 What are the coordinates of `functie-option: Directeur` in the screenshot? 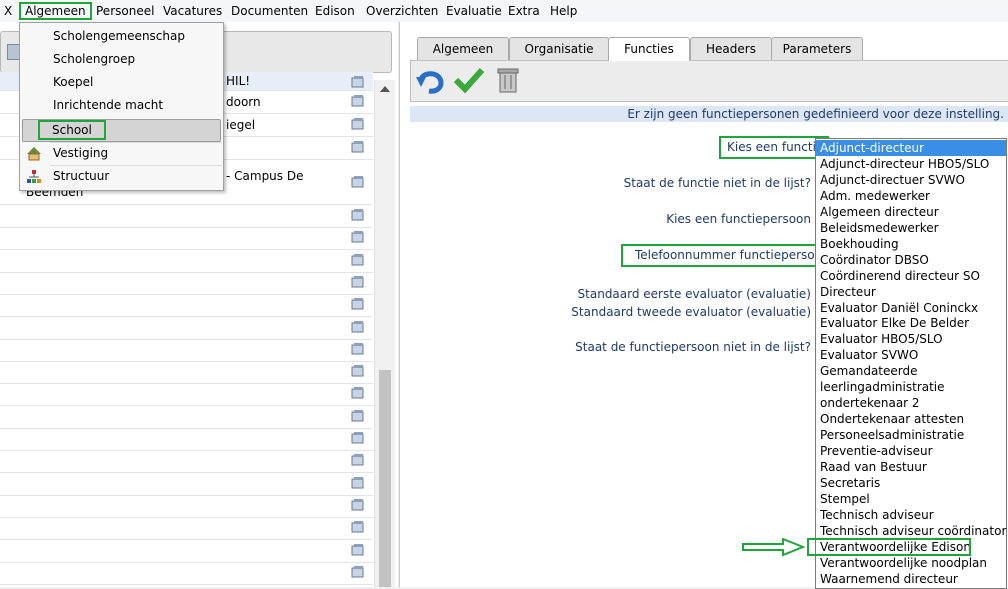 It's located at (911, 292).